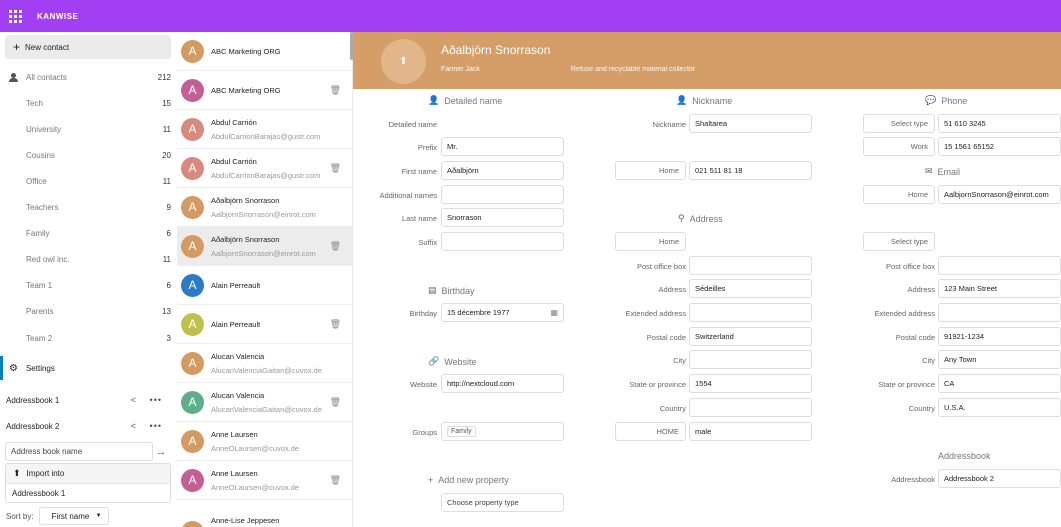  Describe the element at coordinates (434, 361) in the screenshot. I see `link-icon: 🔗` at that location.